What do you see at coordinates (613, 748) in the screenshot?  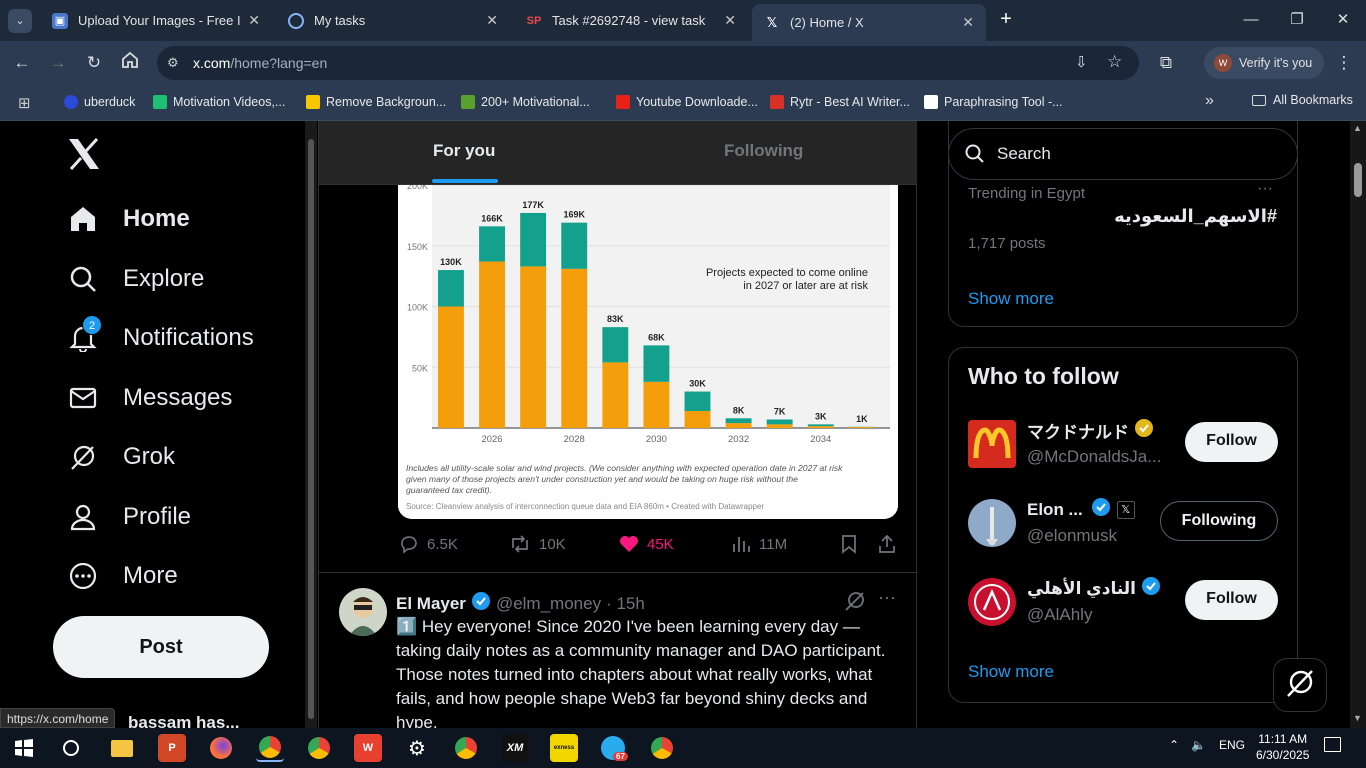 I see `telegram-icon: 67` at bounding box center [613, 748].